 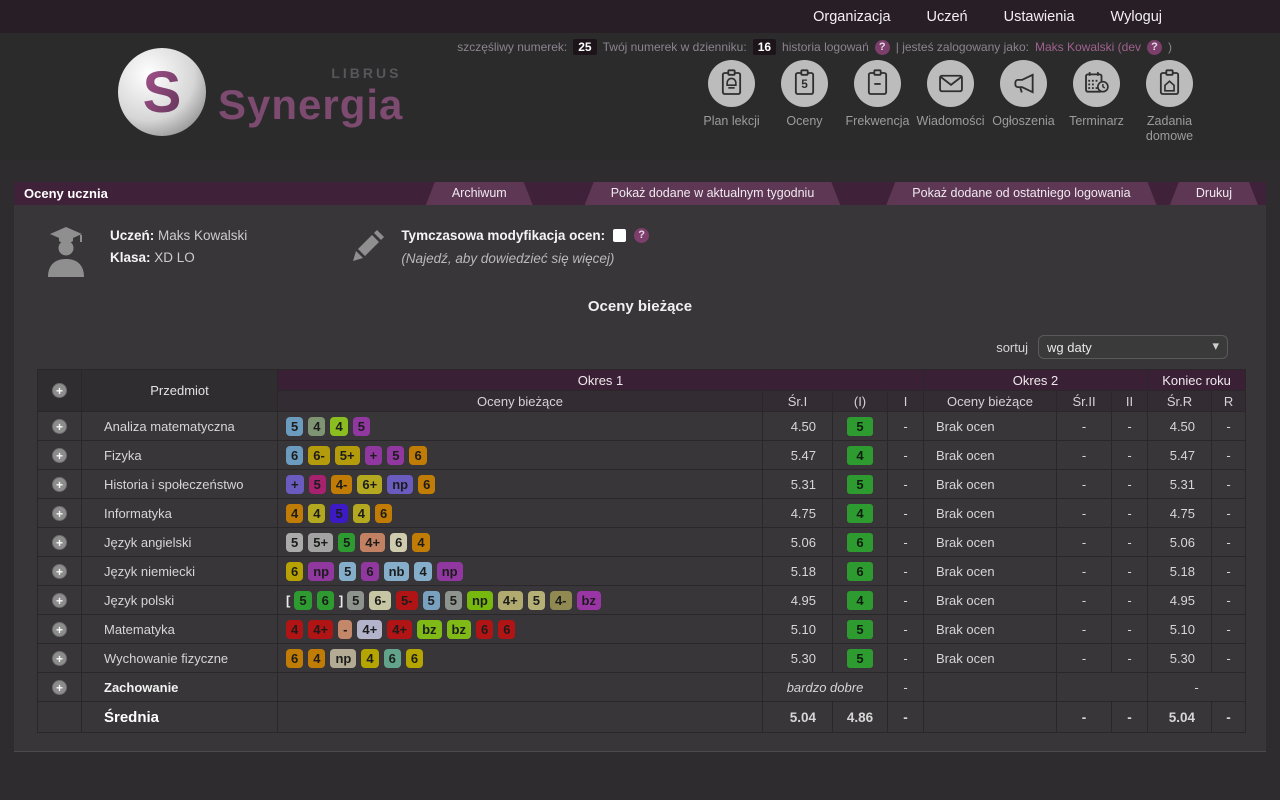 What do you see at coordinates (1169, 102) in the screenshot?
I see `nav-item-zadania-domowe: Zadania domowe` at bounding box center [1169, 102].